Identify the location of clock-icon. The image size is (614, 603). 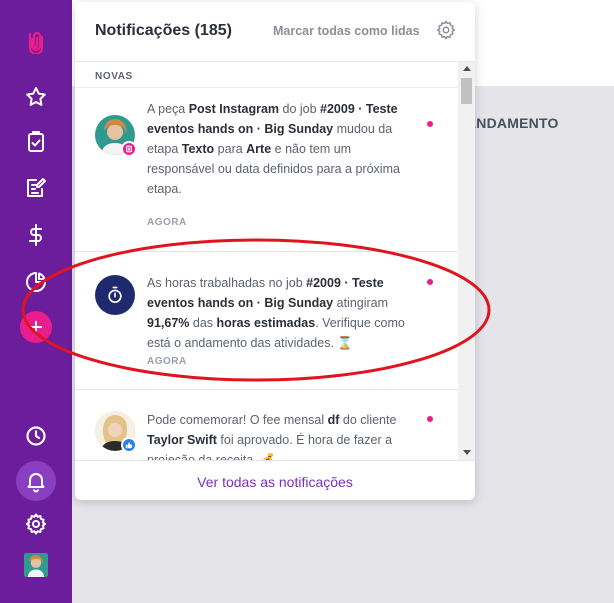
(36, 436).